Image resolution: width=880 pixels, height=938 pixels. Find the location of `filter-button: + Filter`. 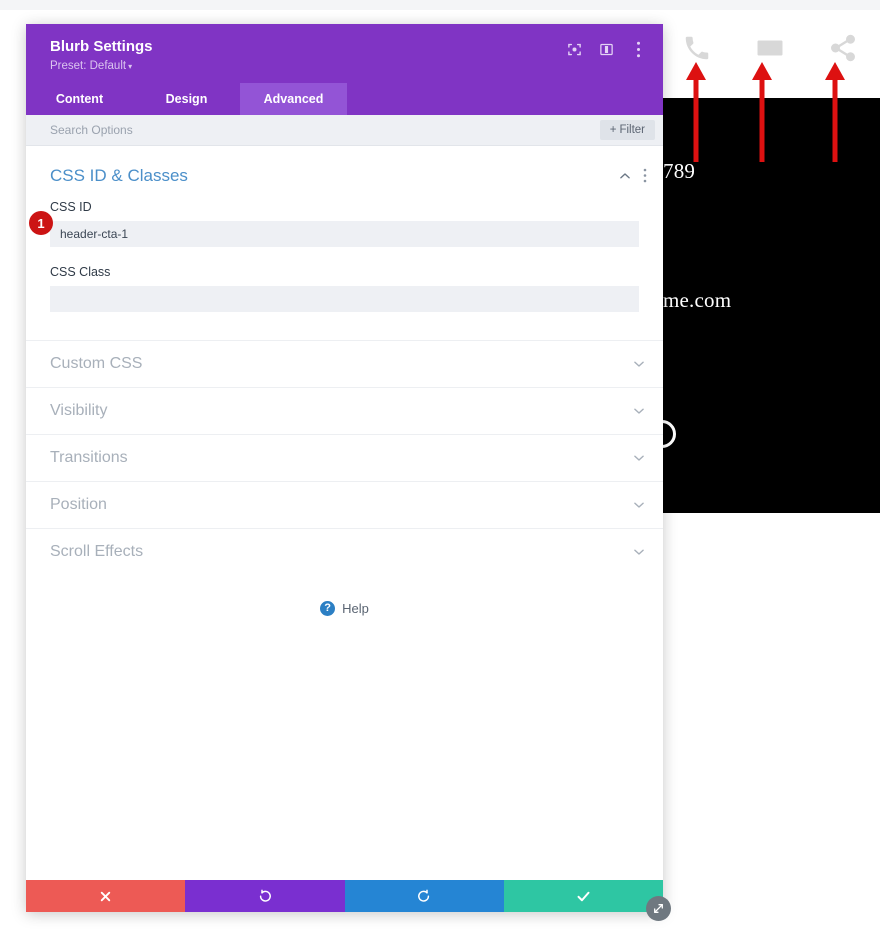

filter-button: + Filter is located at coordinates (627, 130).